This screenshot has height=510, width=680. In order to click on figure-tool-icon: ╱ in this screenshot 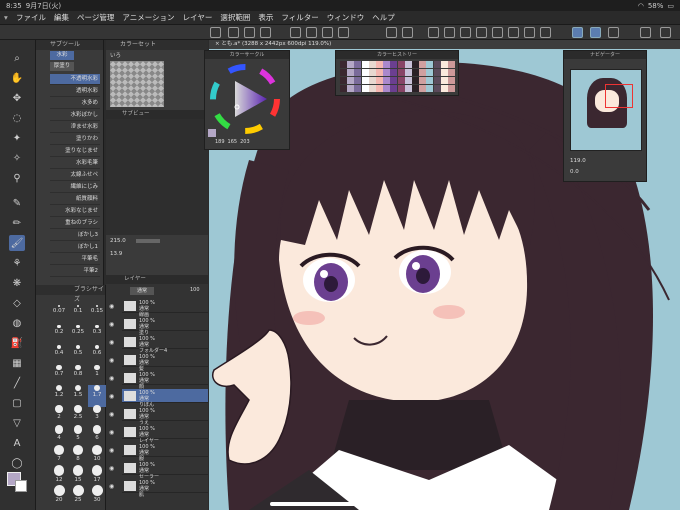, I will do `click(17, 383)`.